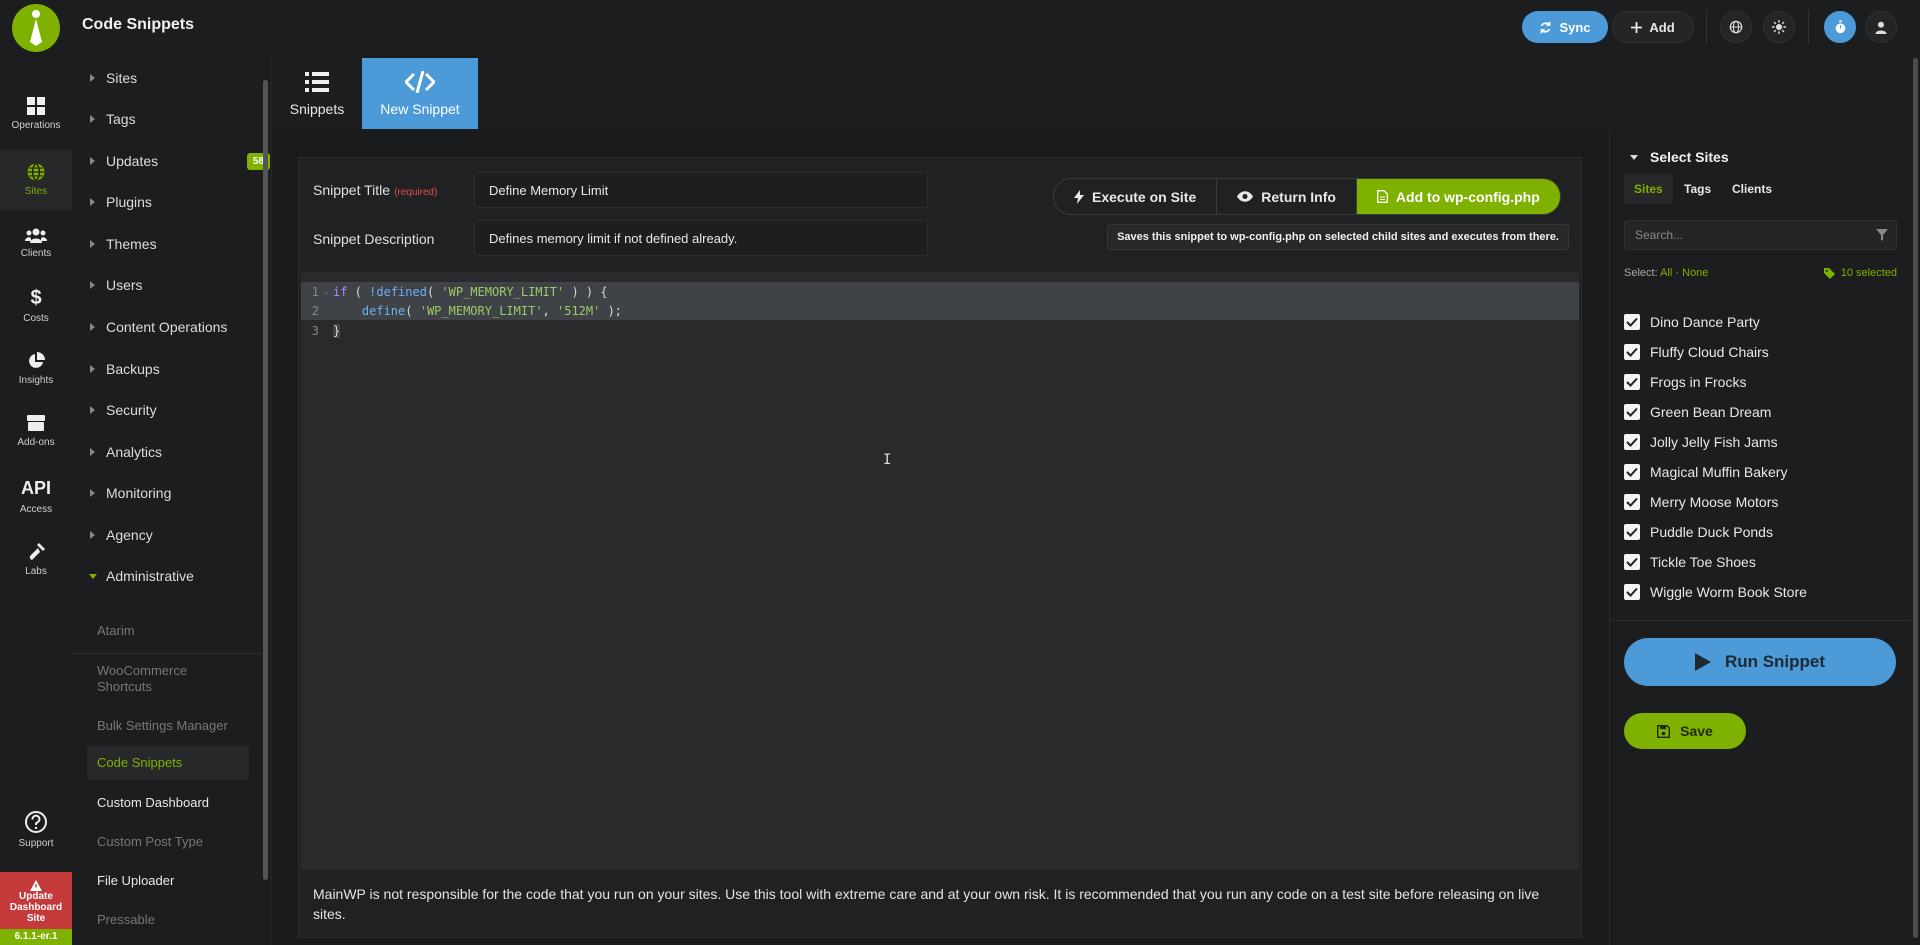  I want to click on snippet-title-label: Snippet Title (required), so click(375, 190).